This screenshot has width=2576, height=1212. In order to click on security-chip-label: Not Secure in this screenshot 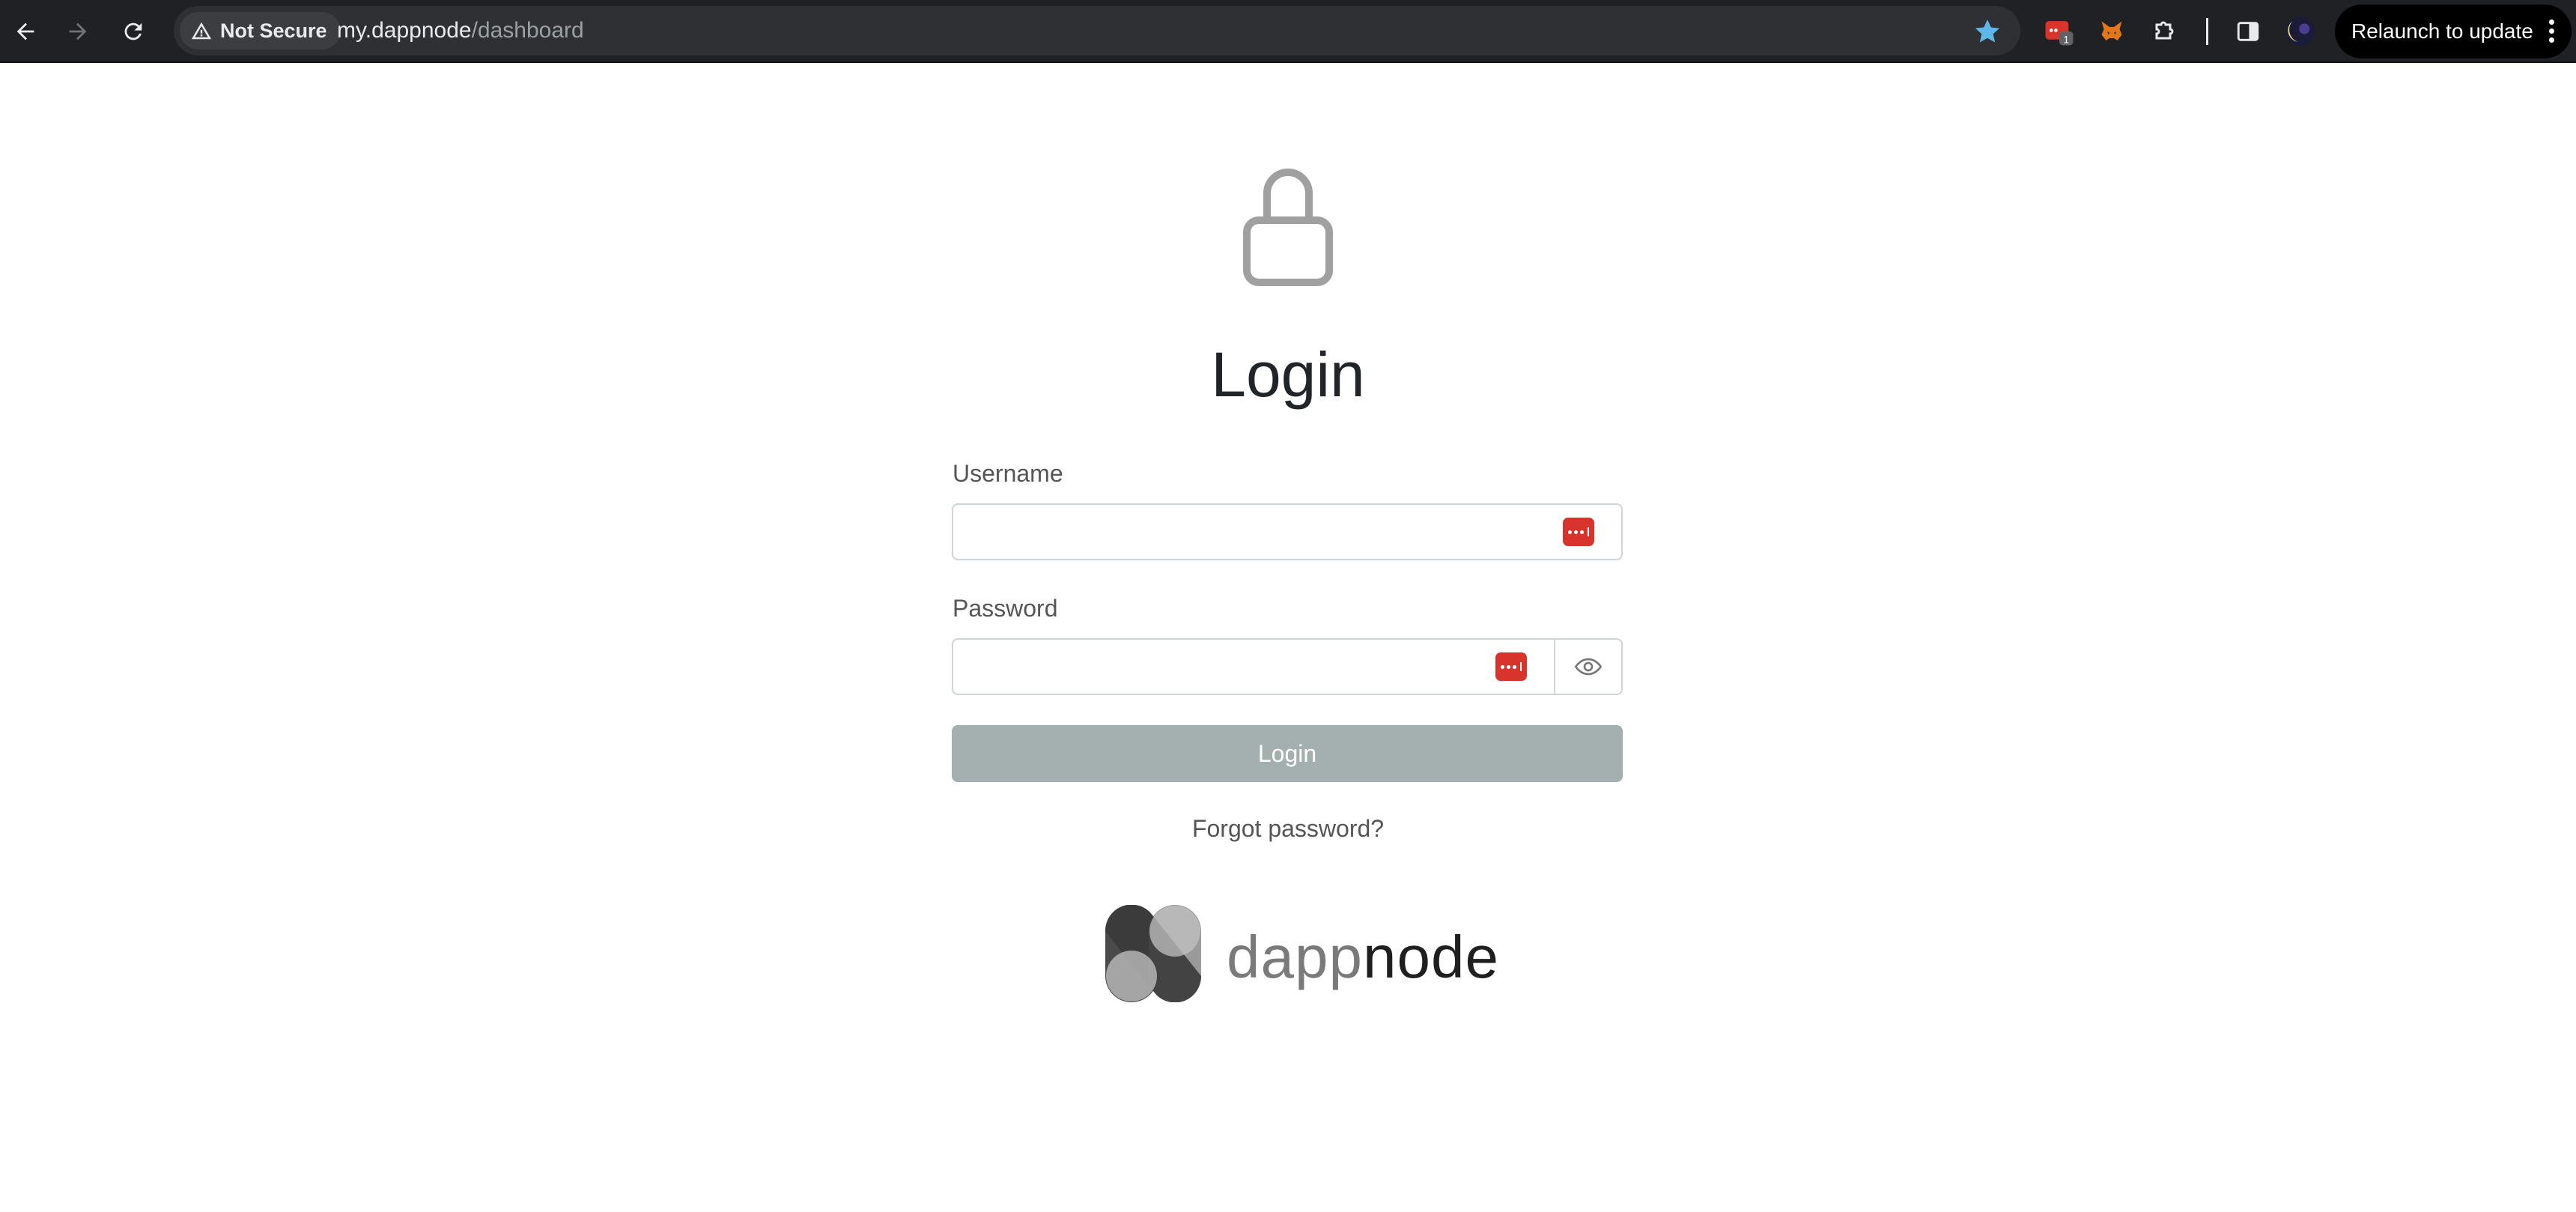, I will do `click(273, 31)`.